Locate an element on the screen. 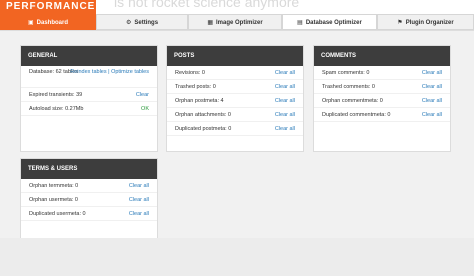  tab-database-optimizer: ▤ Database Optimizer is located at coordinates (329, 22).